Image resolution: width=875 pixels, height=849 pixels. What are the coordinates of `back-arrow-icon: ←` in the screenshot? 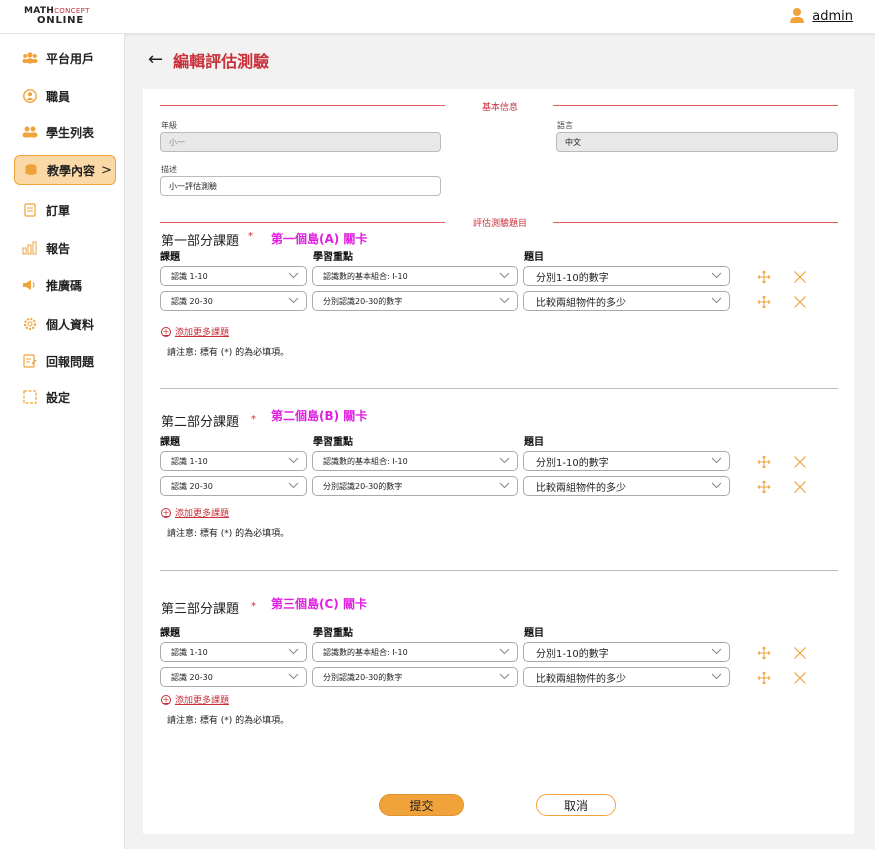 It's located at (155, 60).